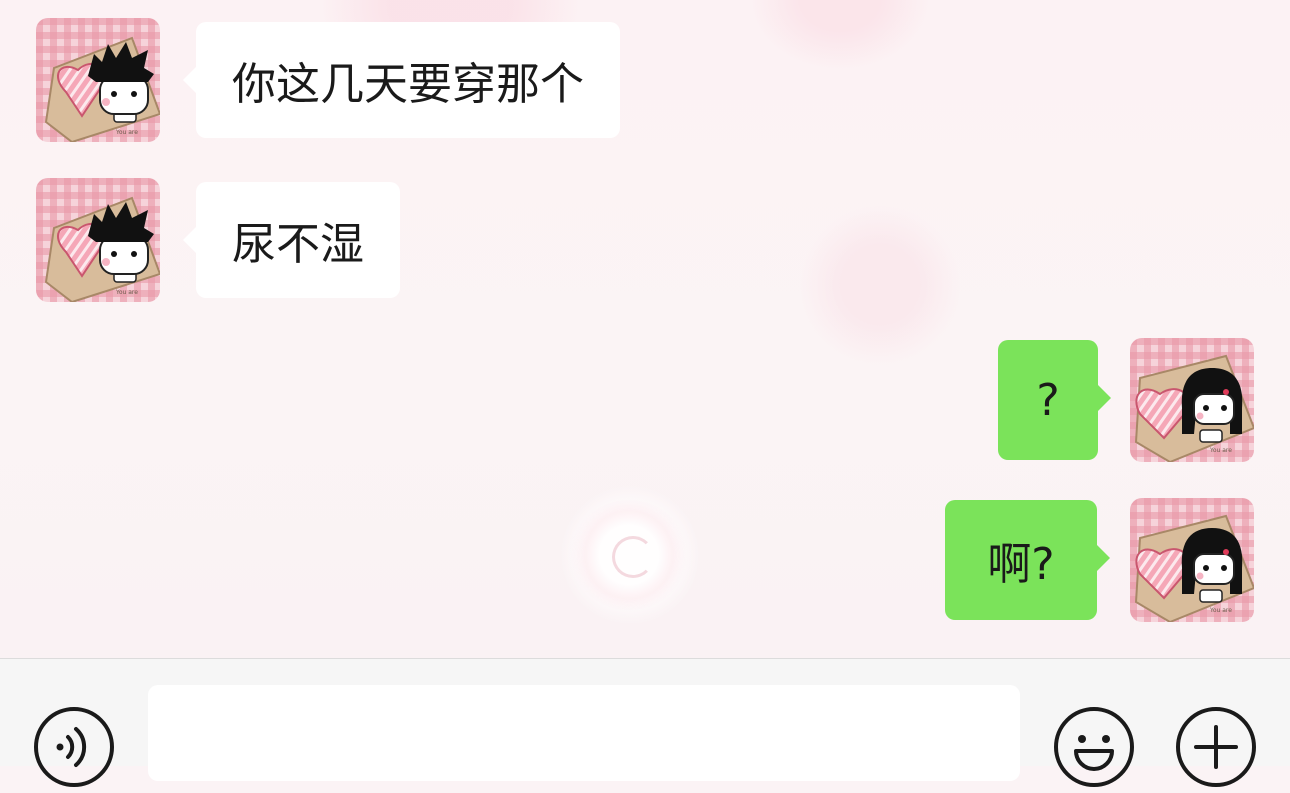 The image size is (1290, 793). What do you see at coordinates (1048, 400) in the screenshot?
I see `message-text: ?` at bounding box center [1048, 400].